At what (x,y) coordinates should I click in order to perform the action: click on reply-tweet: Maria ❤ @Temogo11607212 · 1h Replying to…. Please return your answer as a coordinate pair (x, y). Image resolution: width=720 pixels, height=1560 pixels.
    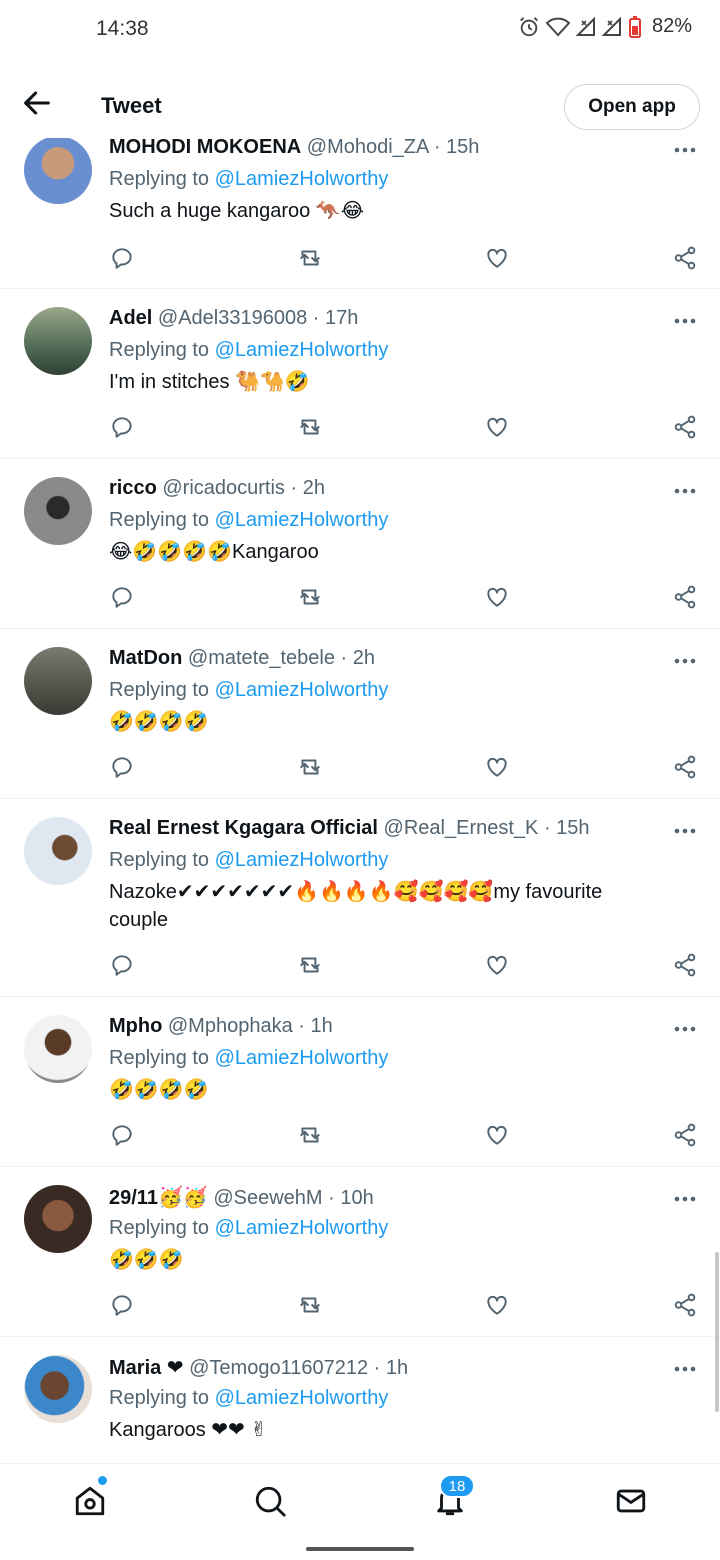
    Looking at the image, I should click on (360, 1407).